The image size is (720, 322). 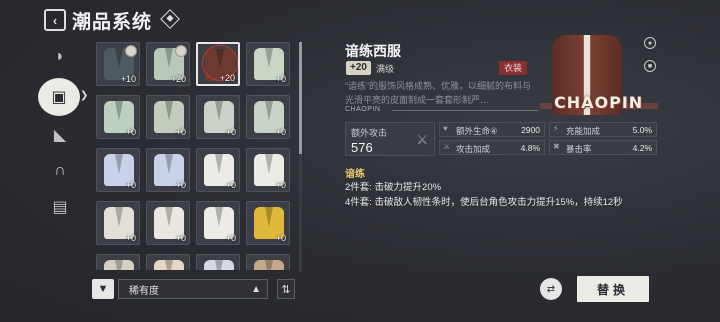 I want to click on item-level: +10, so click(x=128, y=79).